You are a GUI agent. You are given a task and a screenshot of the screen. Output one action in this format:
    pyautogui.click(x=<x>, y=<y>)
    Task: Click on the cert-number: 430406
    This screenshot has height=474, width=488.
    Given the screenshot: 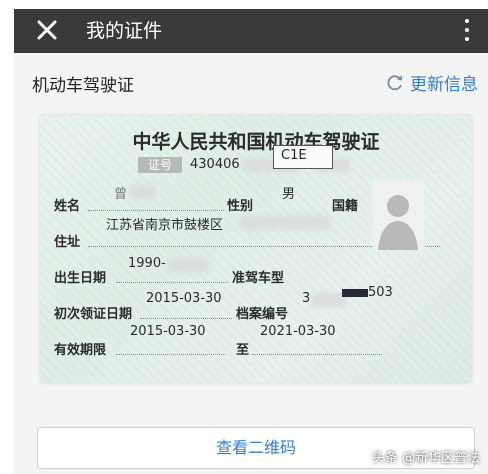 What is the action you would take?
    pyautogui.click(x=215, y=164)
    